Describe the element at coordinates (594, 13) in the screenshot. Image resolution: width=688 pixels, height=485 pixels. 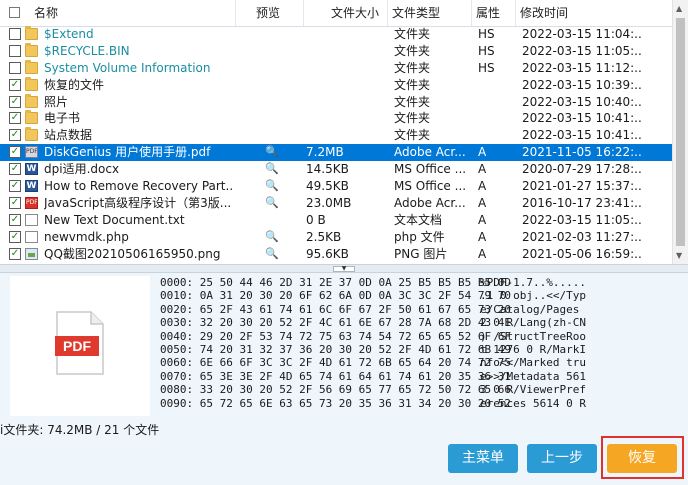
I see `column-modified: 修改时间` at that location.